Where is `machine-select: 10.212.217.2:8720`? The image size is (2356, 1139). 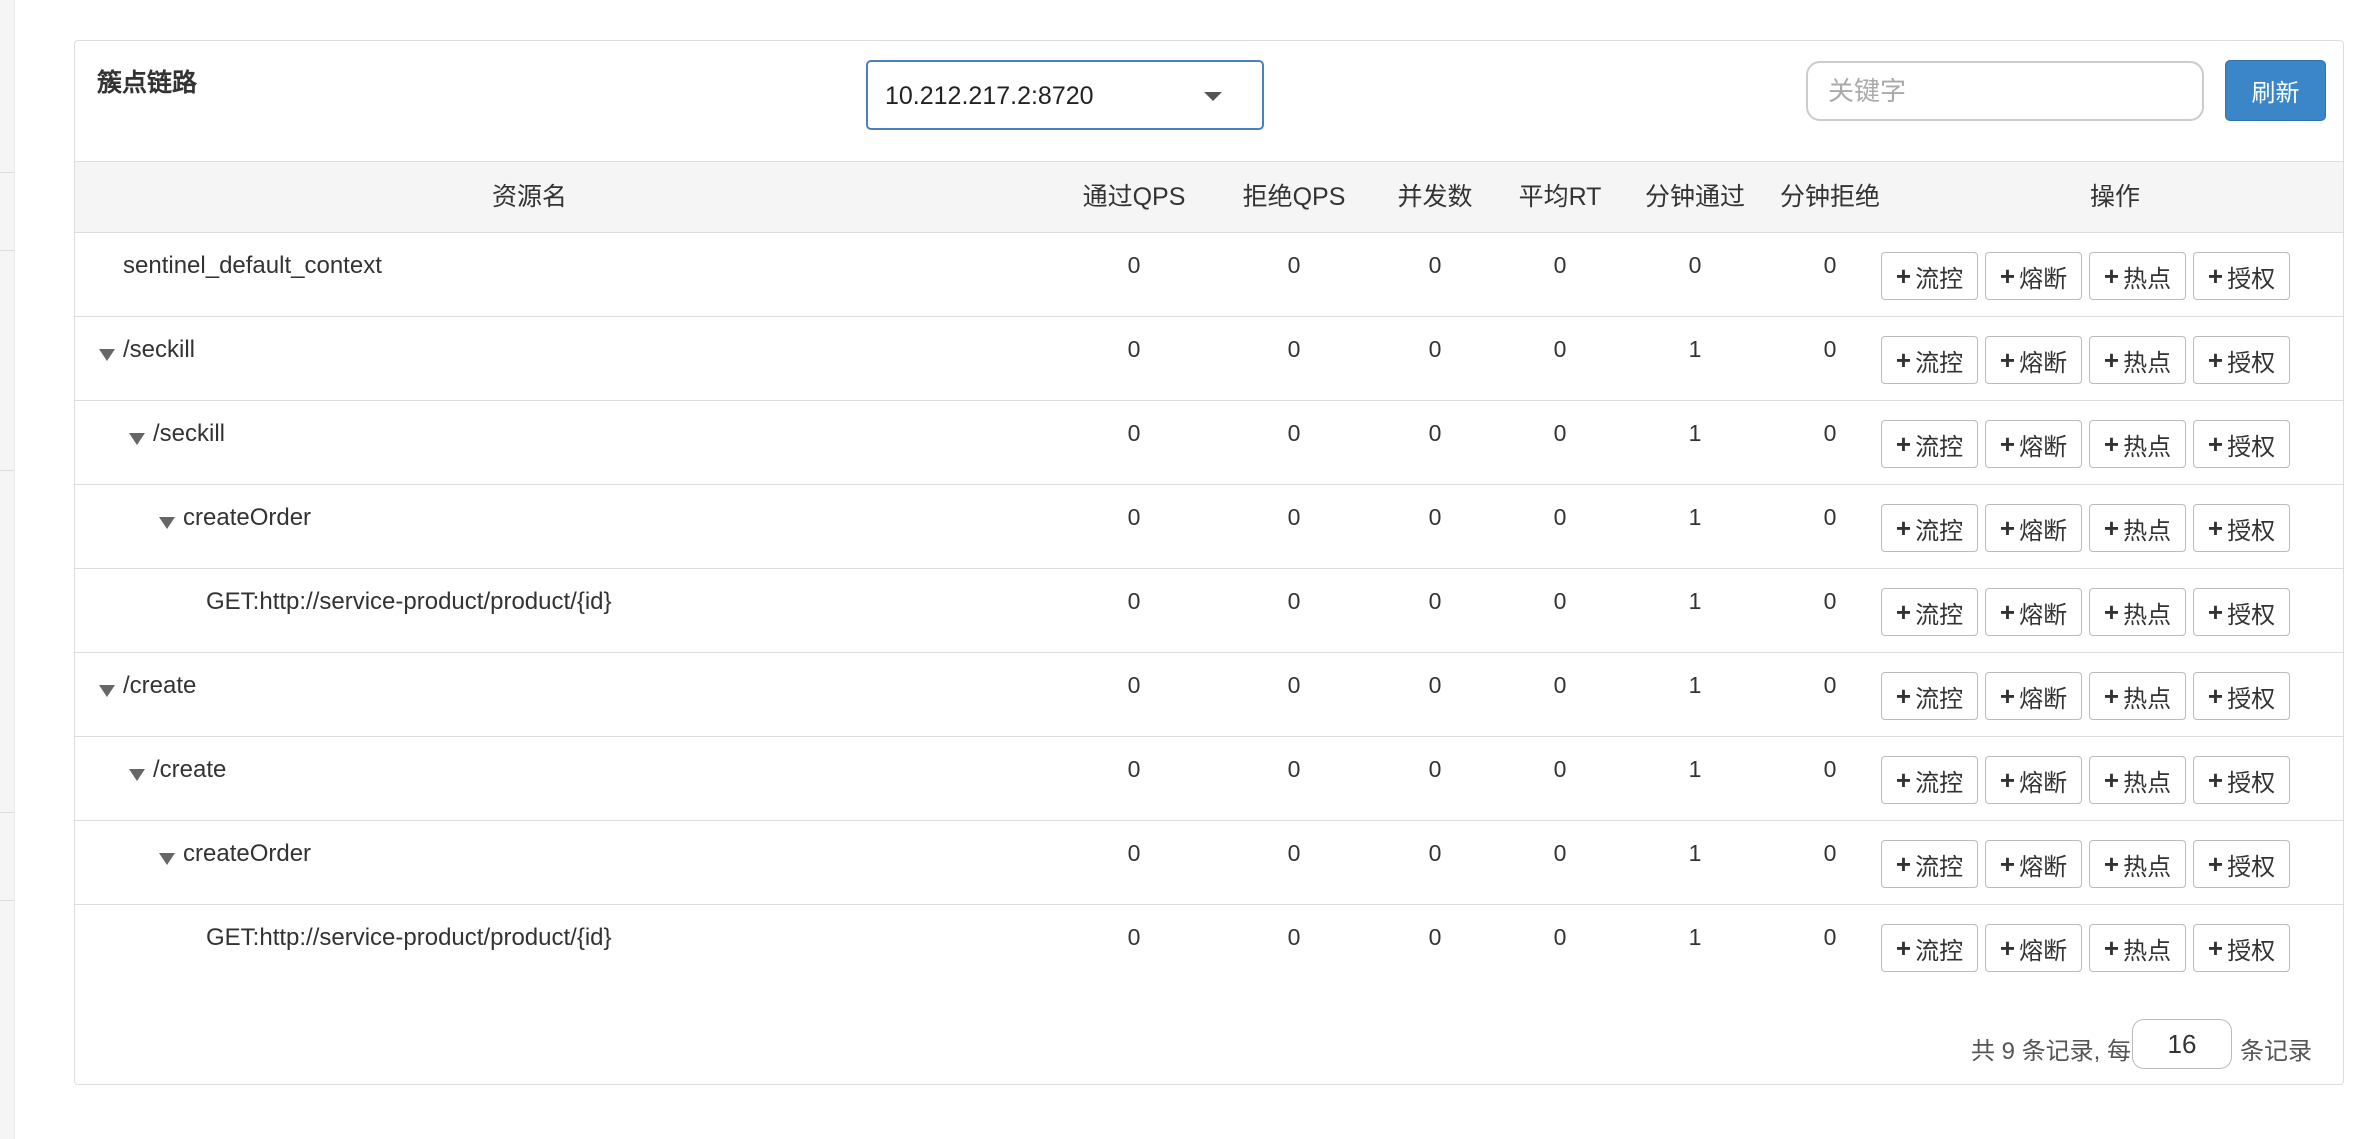
machine-select: 10.212.217.2:8720 is located at coordinates (1065, 95).